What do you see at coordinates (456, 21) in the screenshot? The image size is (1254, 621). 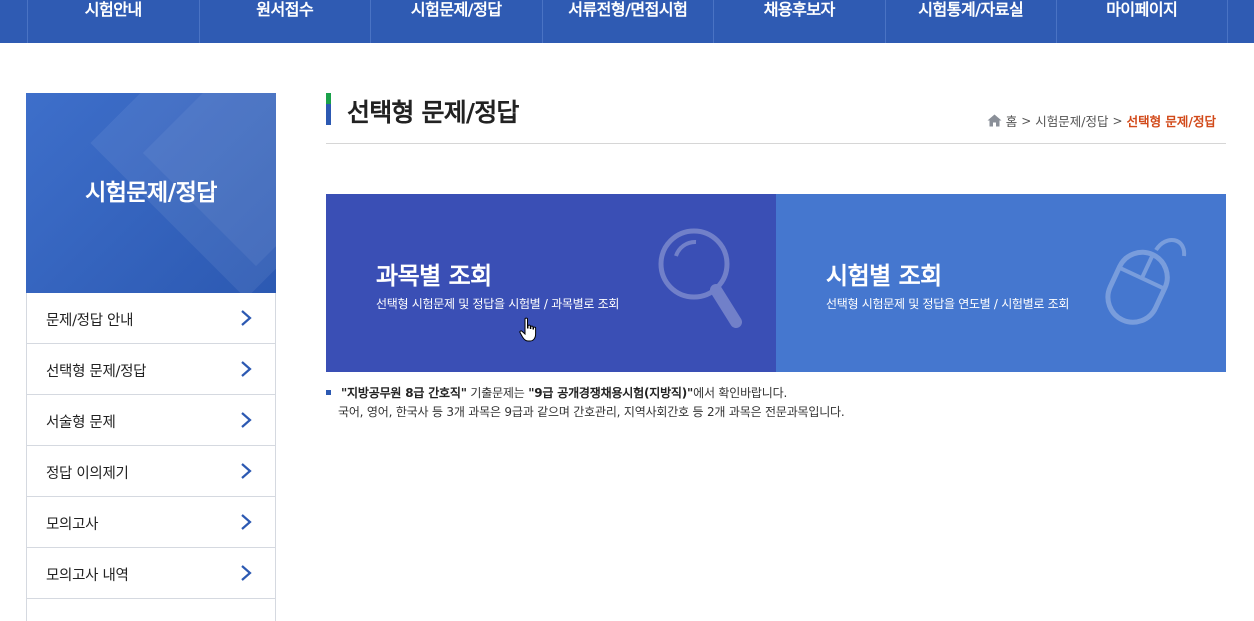 I see `nav-item-questions-answers: 시험문제/정답` at bounding box center [456, 21].